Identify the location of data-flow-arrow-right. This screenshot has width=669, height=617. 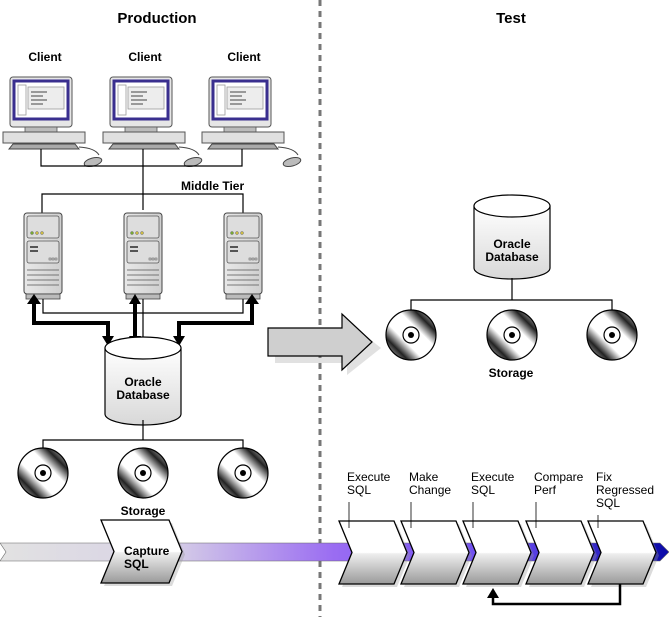
(215, 320).